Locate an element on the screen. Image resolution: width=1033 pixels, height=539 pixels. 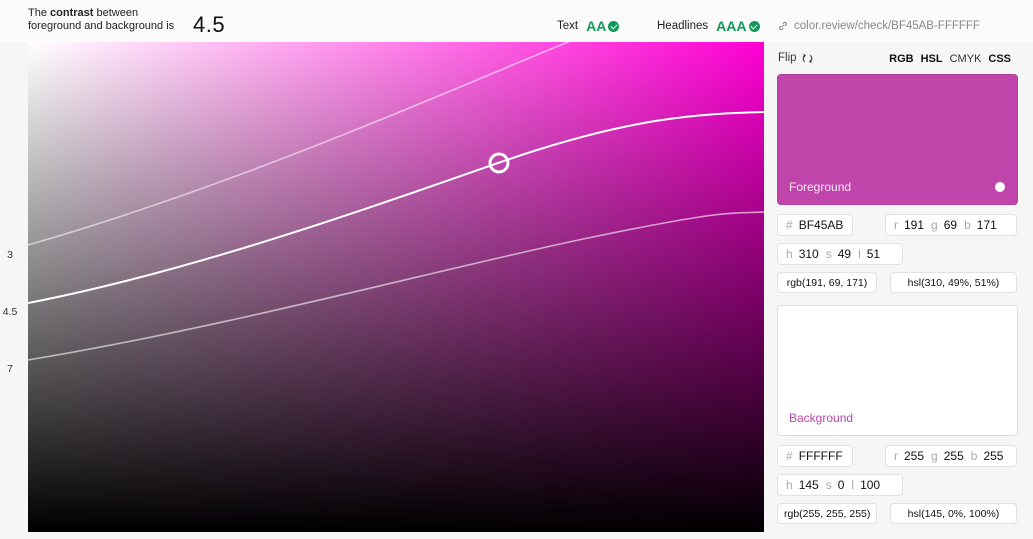
foreground-s-value: 49 is located at coordinates (844, 254).